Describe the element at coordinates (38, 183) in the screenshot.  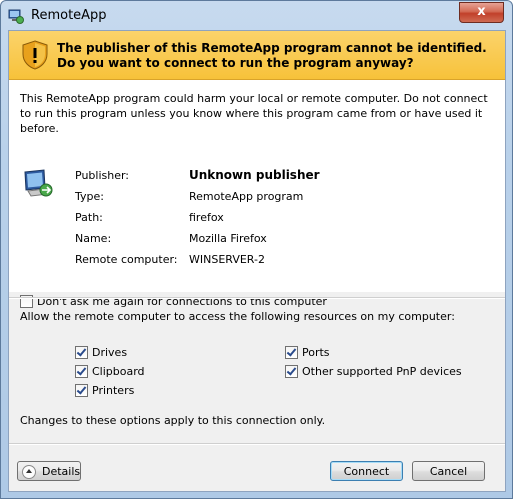
I see `remote-desktop-icon` at that location.